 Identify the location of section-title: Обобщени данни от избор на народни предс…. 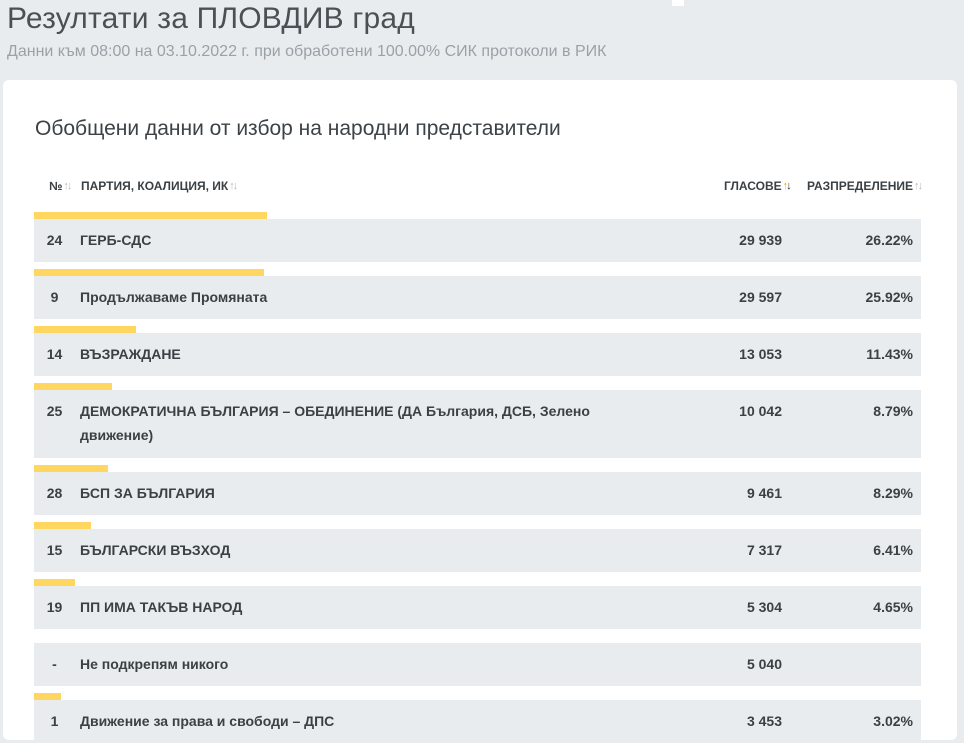
(298, 128).